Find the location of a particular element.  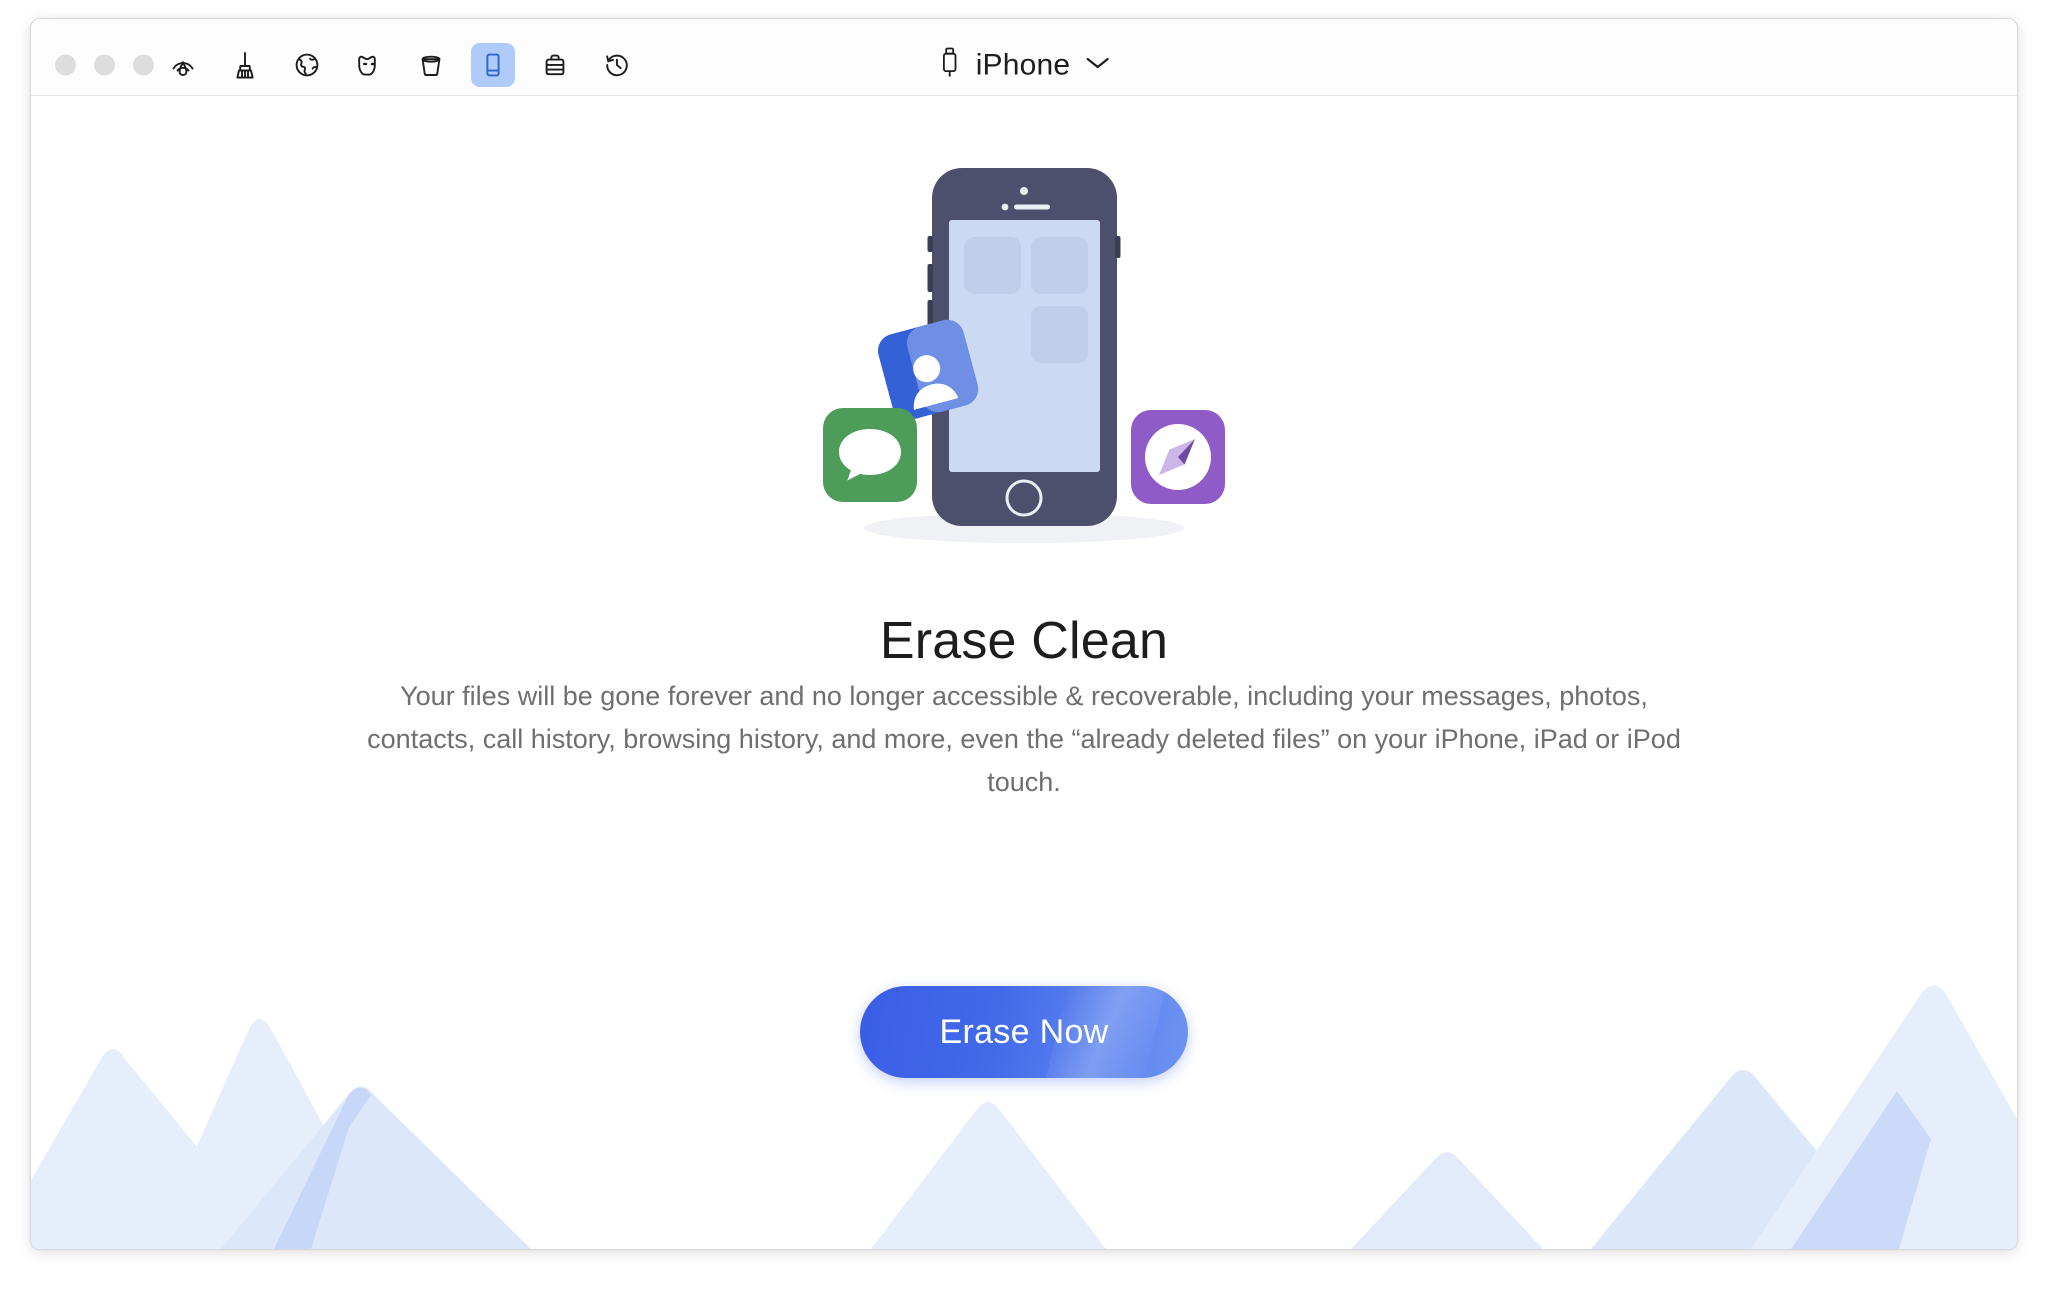

device-phone-icon is located at coordinates (493, 65).